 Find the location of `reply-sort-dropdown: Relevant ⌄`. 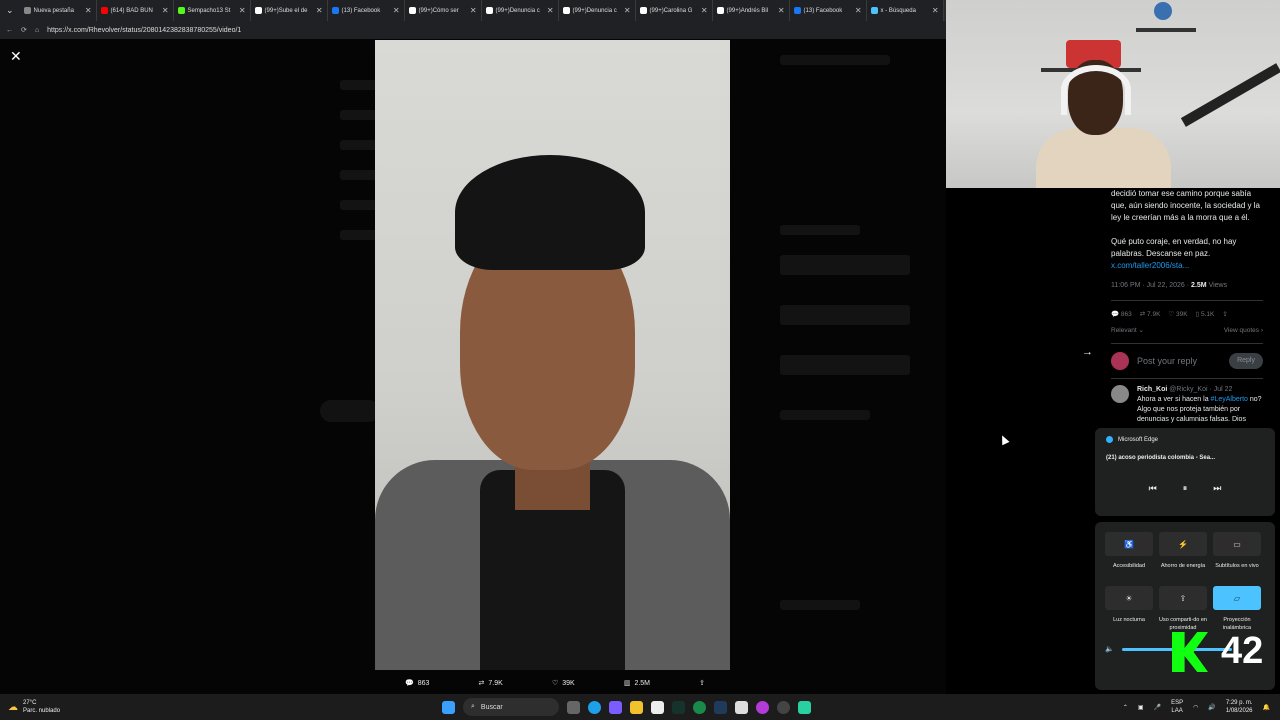

reply-sort-dropdown: Relevant ⌄ is located at coordinates (1127, 331).